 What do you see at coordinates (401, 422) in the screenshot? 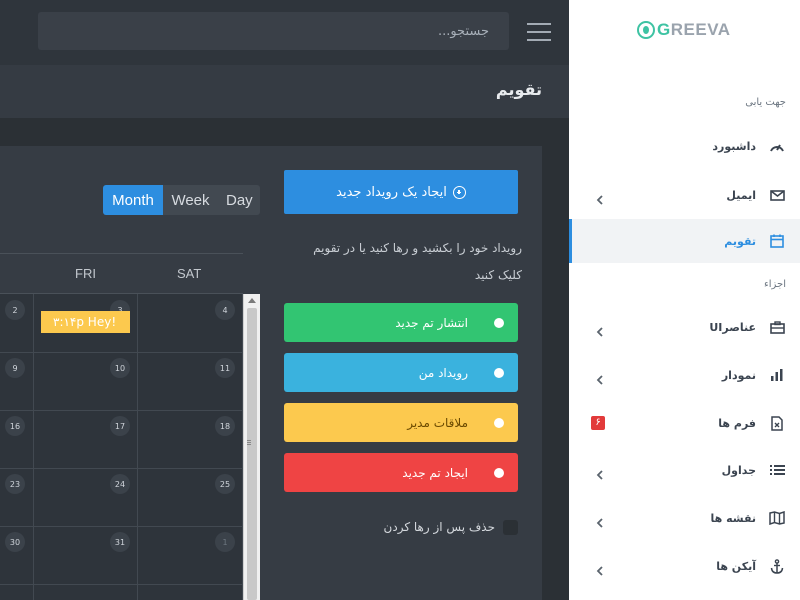
I see `draggable-event-manager-meeting: ملاقات مدیر` at bounding box center [401, 422].